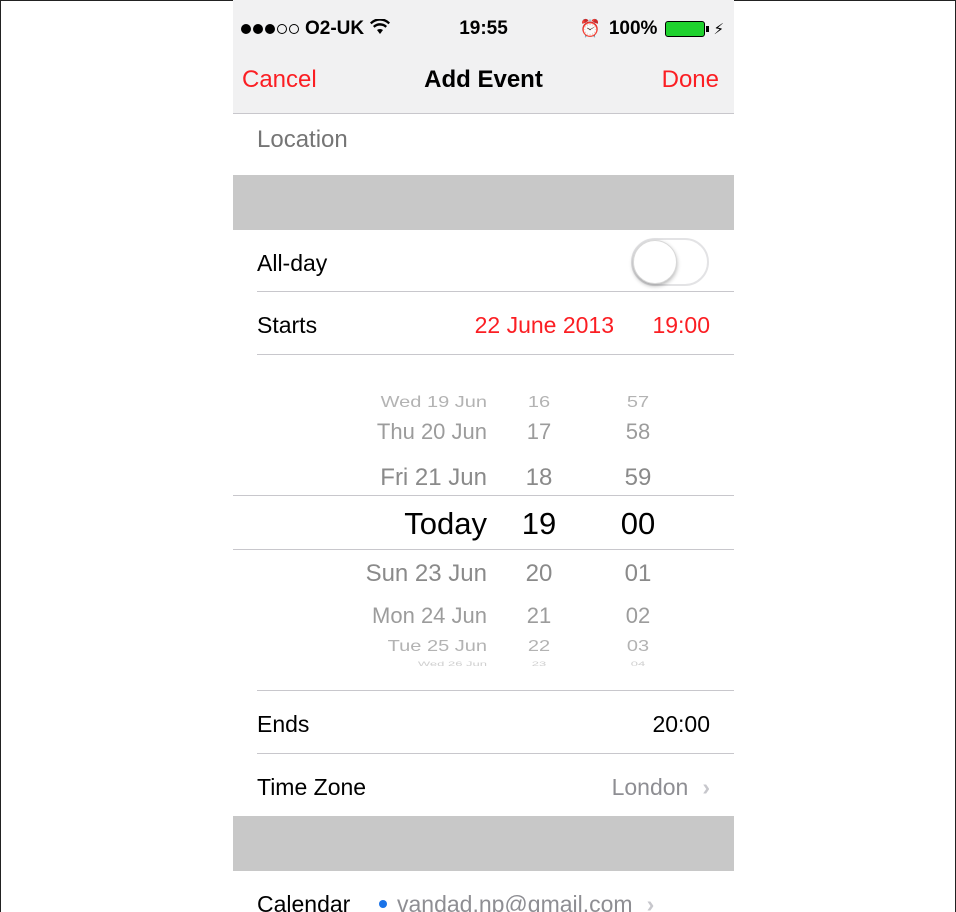 This screenshot has height=912, width=956. I want to click on row-separator, so click(495, 354).